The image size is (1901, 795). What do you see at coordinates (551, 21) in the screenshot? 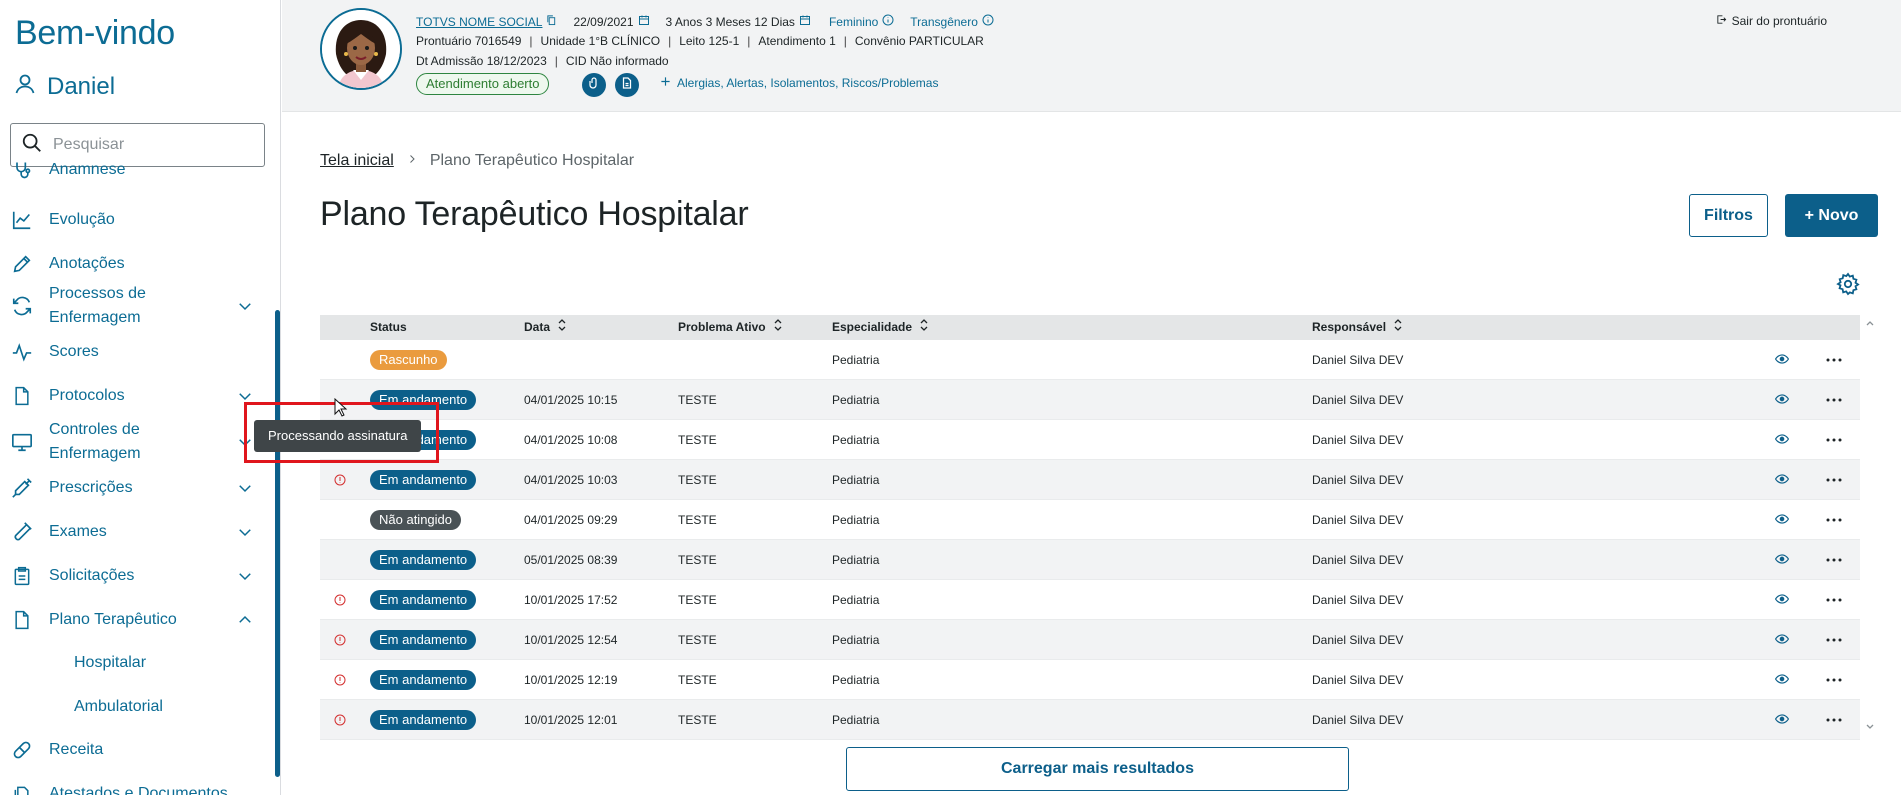
I see `copy-icon` at bounding box center [551, 21].